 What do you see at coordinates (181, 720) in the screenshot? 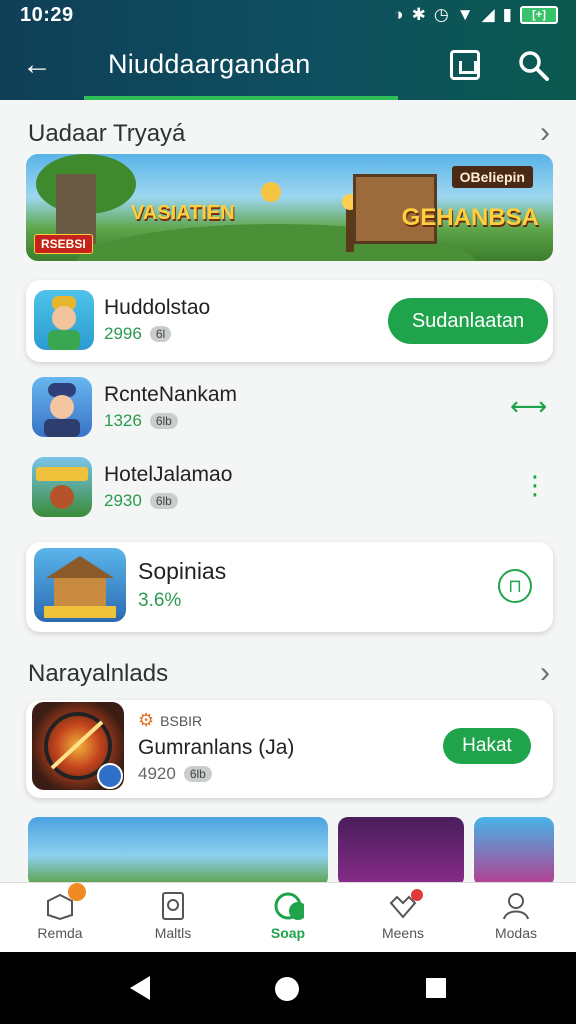
I see `publisher-name: BSBIR` at bounding box center [181, 720].